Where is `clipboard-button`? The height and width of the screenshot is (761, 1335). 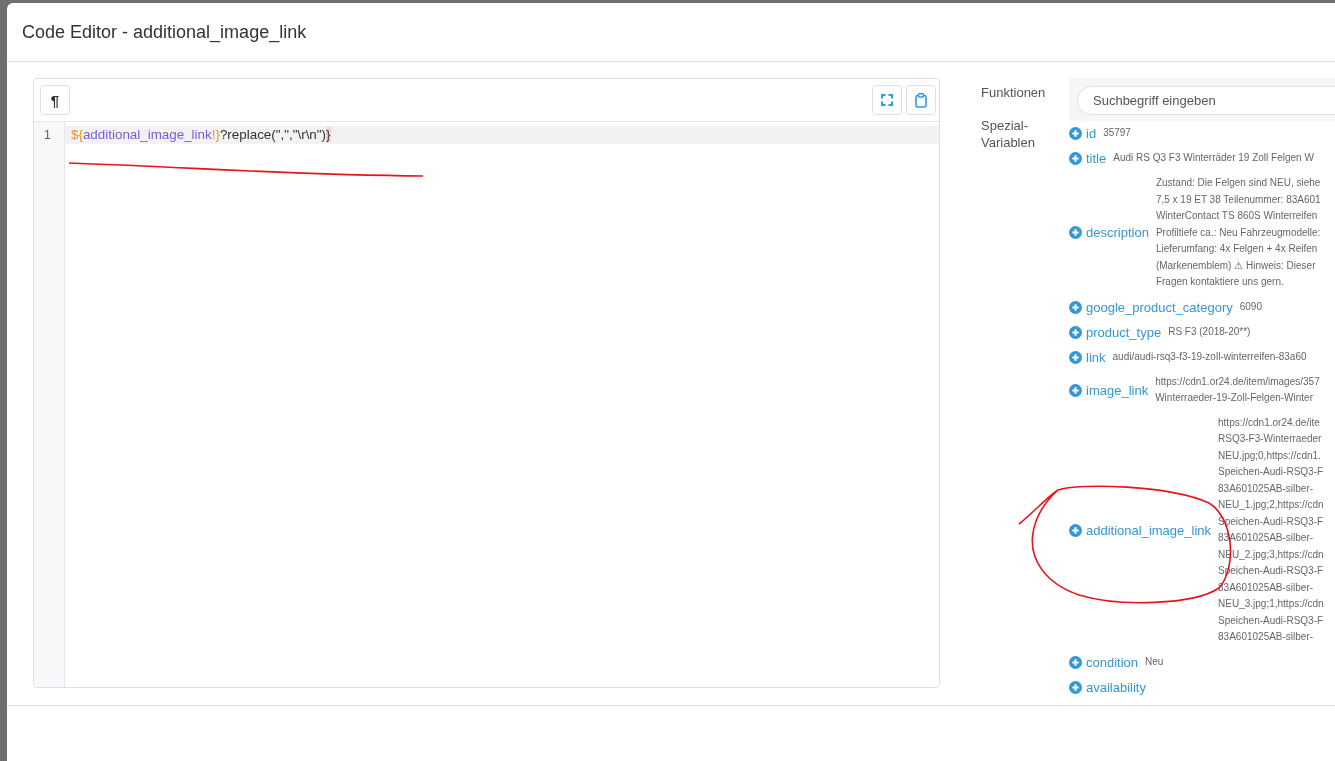 clipboard-button is located at coordinates (921, 100).